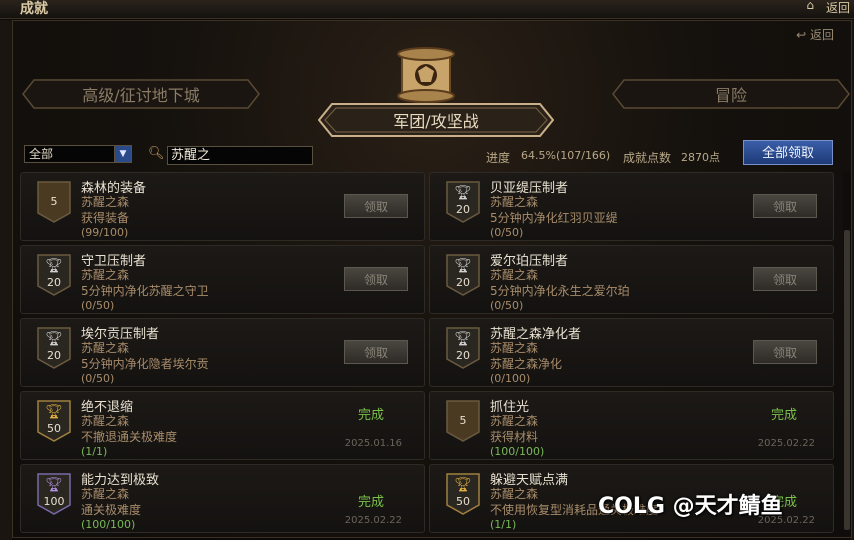 This screenshot has height=540, width=854. What do you see at coordinates (690, 506) in the screenshot?
I see `watermark: COLG @天才鲭鱼` at bounding box center [690, 506].